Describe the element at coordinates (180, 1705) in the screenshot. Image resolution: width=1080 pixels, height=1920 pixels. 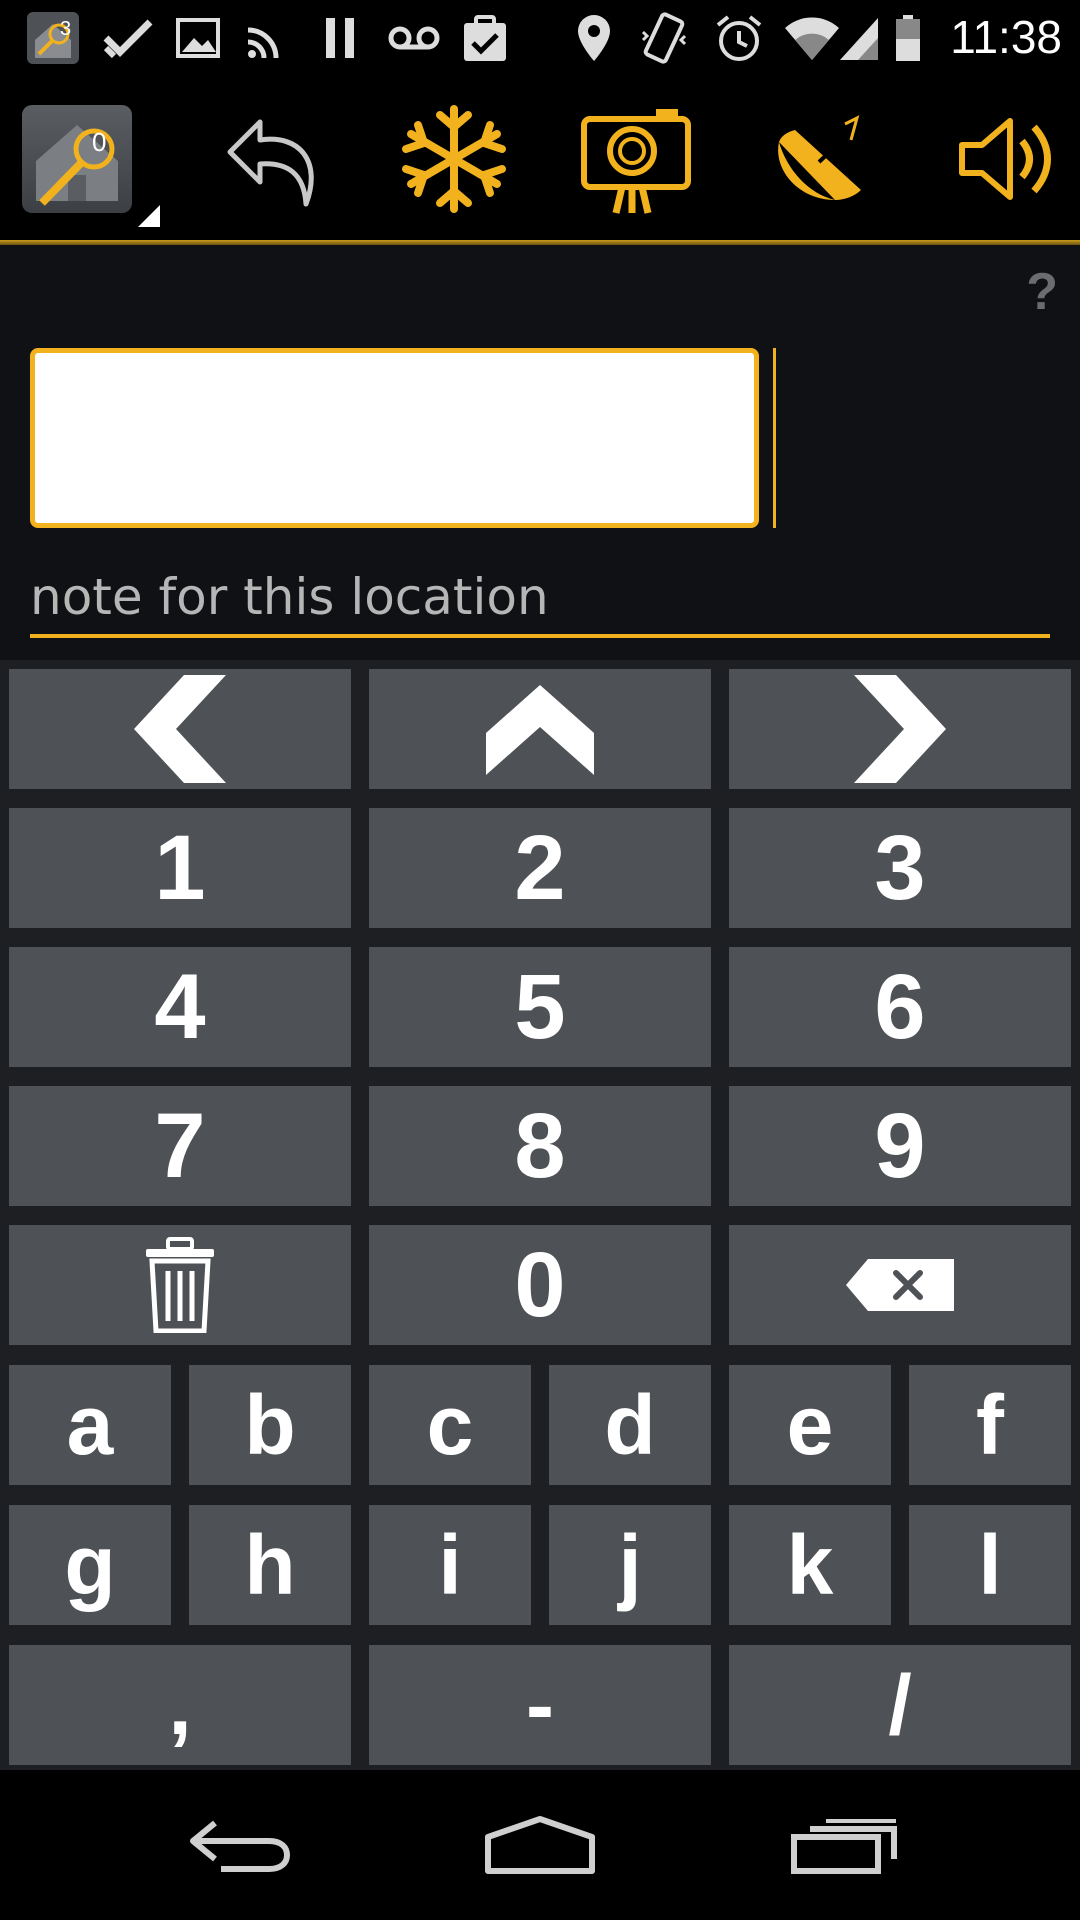
I see `key-comma: ,` at that location.